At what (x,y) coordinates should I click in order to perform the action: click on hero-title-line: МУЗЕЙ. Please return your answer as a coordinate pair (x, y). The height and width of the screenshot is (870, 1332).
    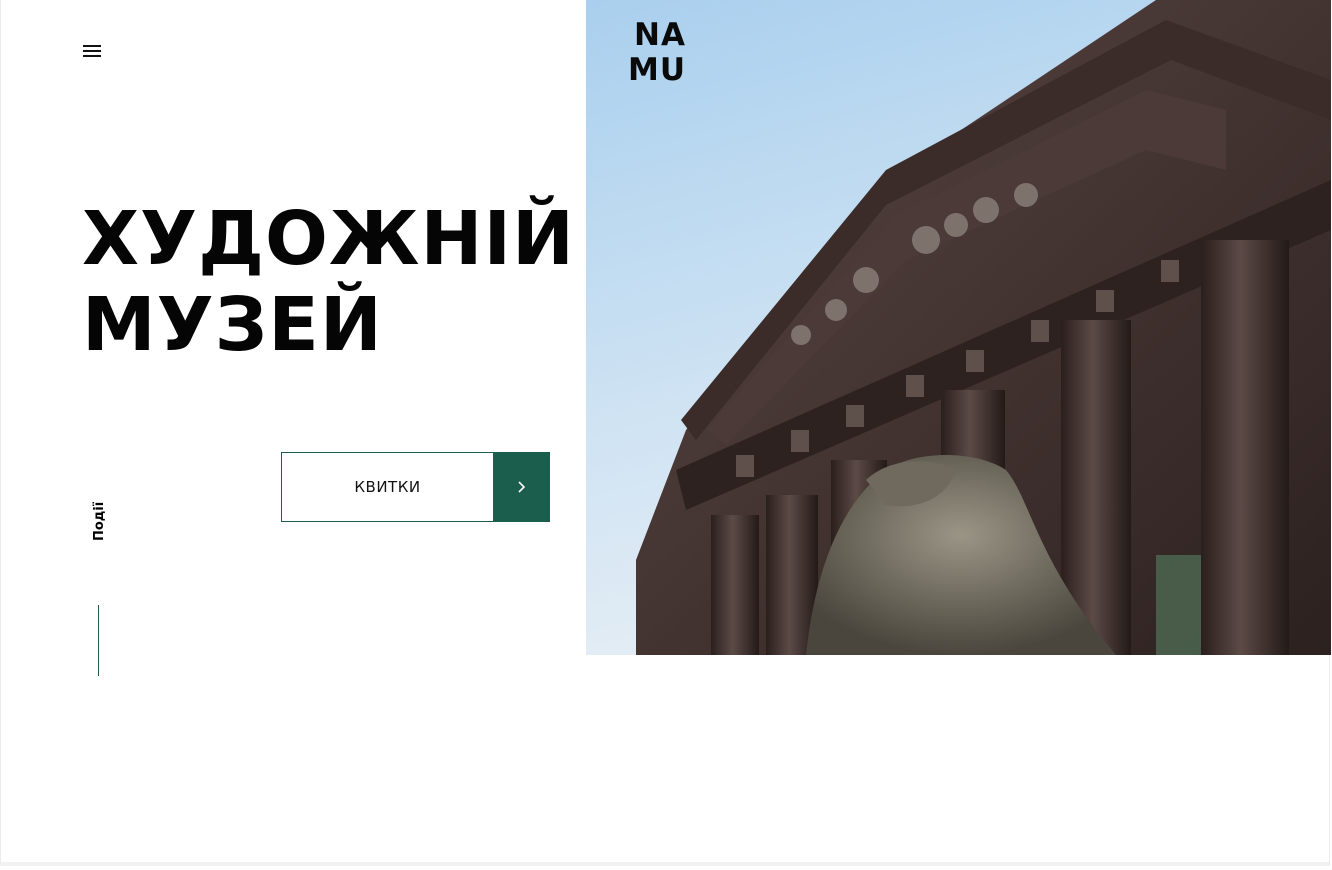
    Looking at the image, I should click on (232, 325).